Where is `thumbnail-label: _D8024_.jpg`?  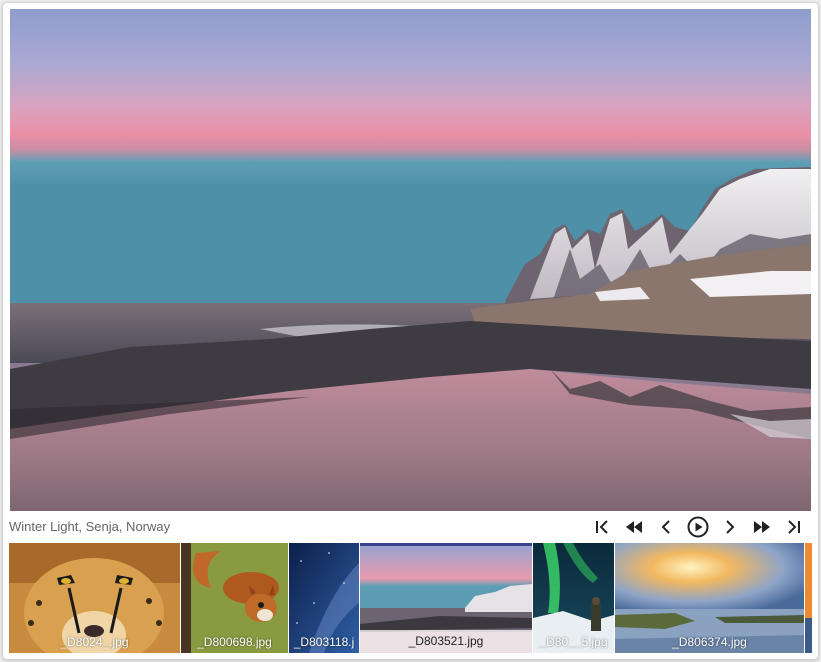 thumbnail-label: _D8024_.jpg is located at coordinates (94, 642).